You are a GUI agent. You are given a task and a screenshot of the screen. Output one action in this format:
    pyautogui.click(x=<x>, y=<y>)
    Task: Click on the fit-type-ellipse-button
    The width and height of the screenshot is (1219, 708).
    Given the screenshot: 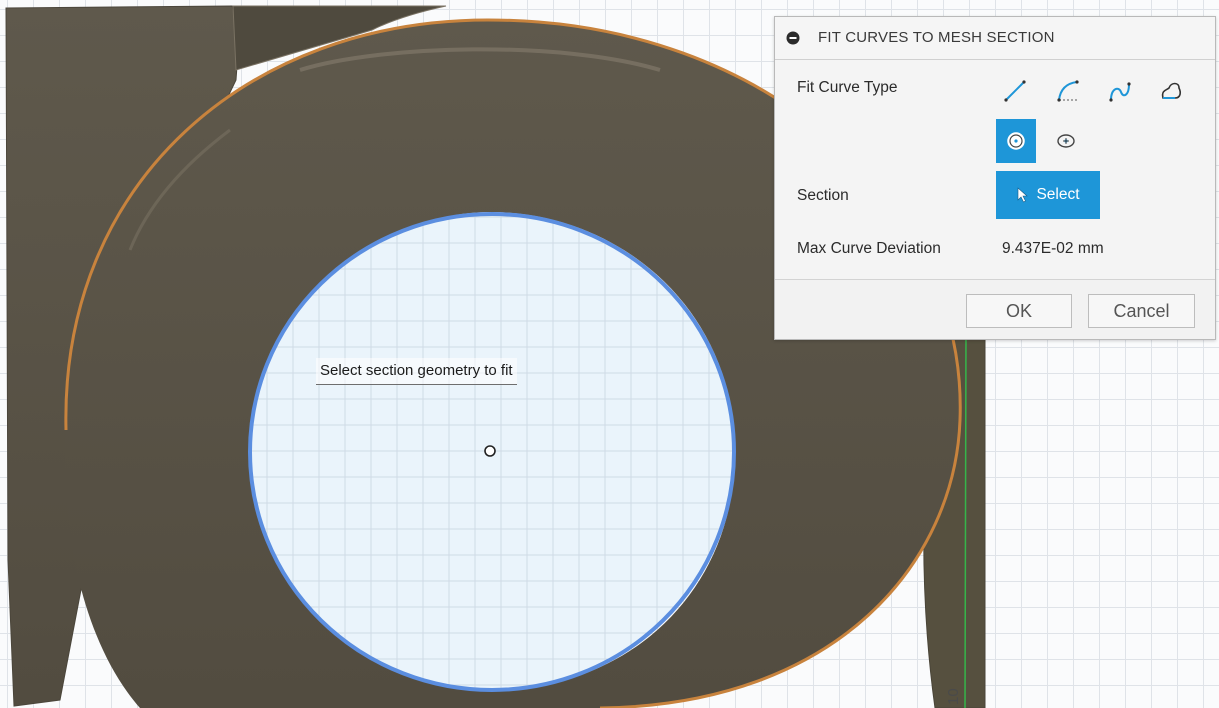 What is the action you would take?
    pyautogui.click(x=1066, y=141)
    